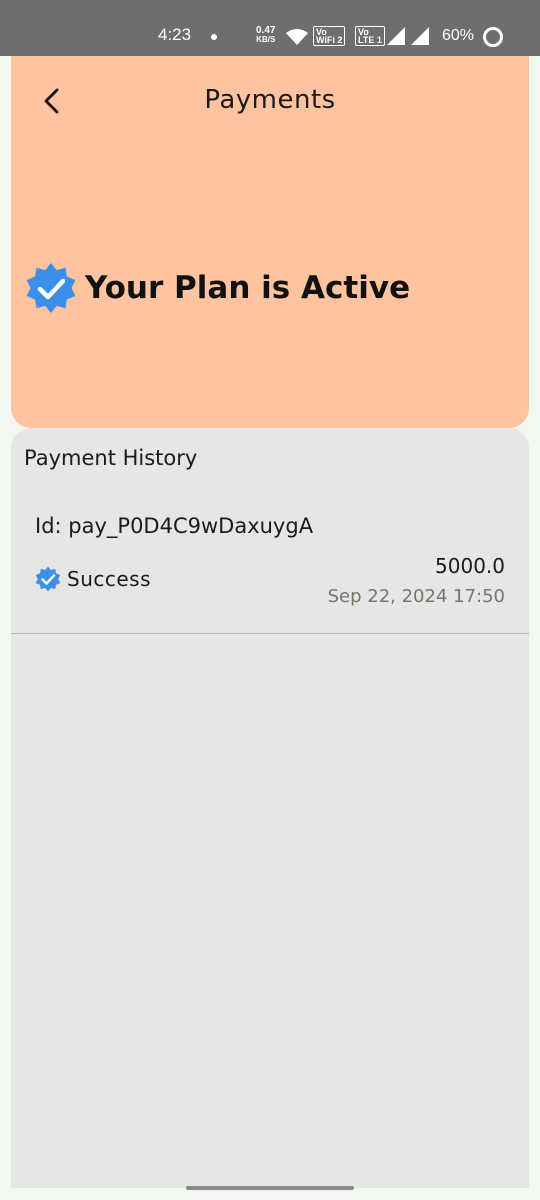 The width and height of the screenshot is (540, 1200). Describe the element at coordinates (266, 30) in the screenshot. I see `network-speed-value: 0.47` at that location.